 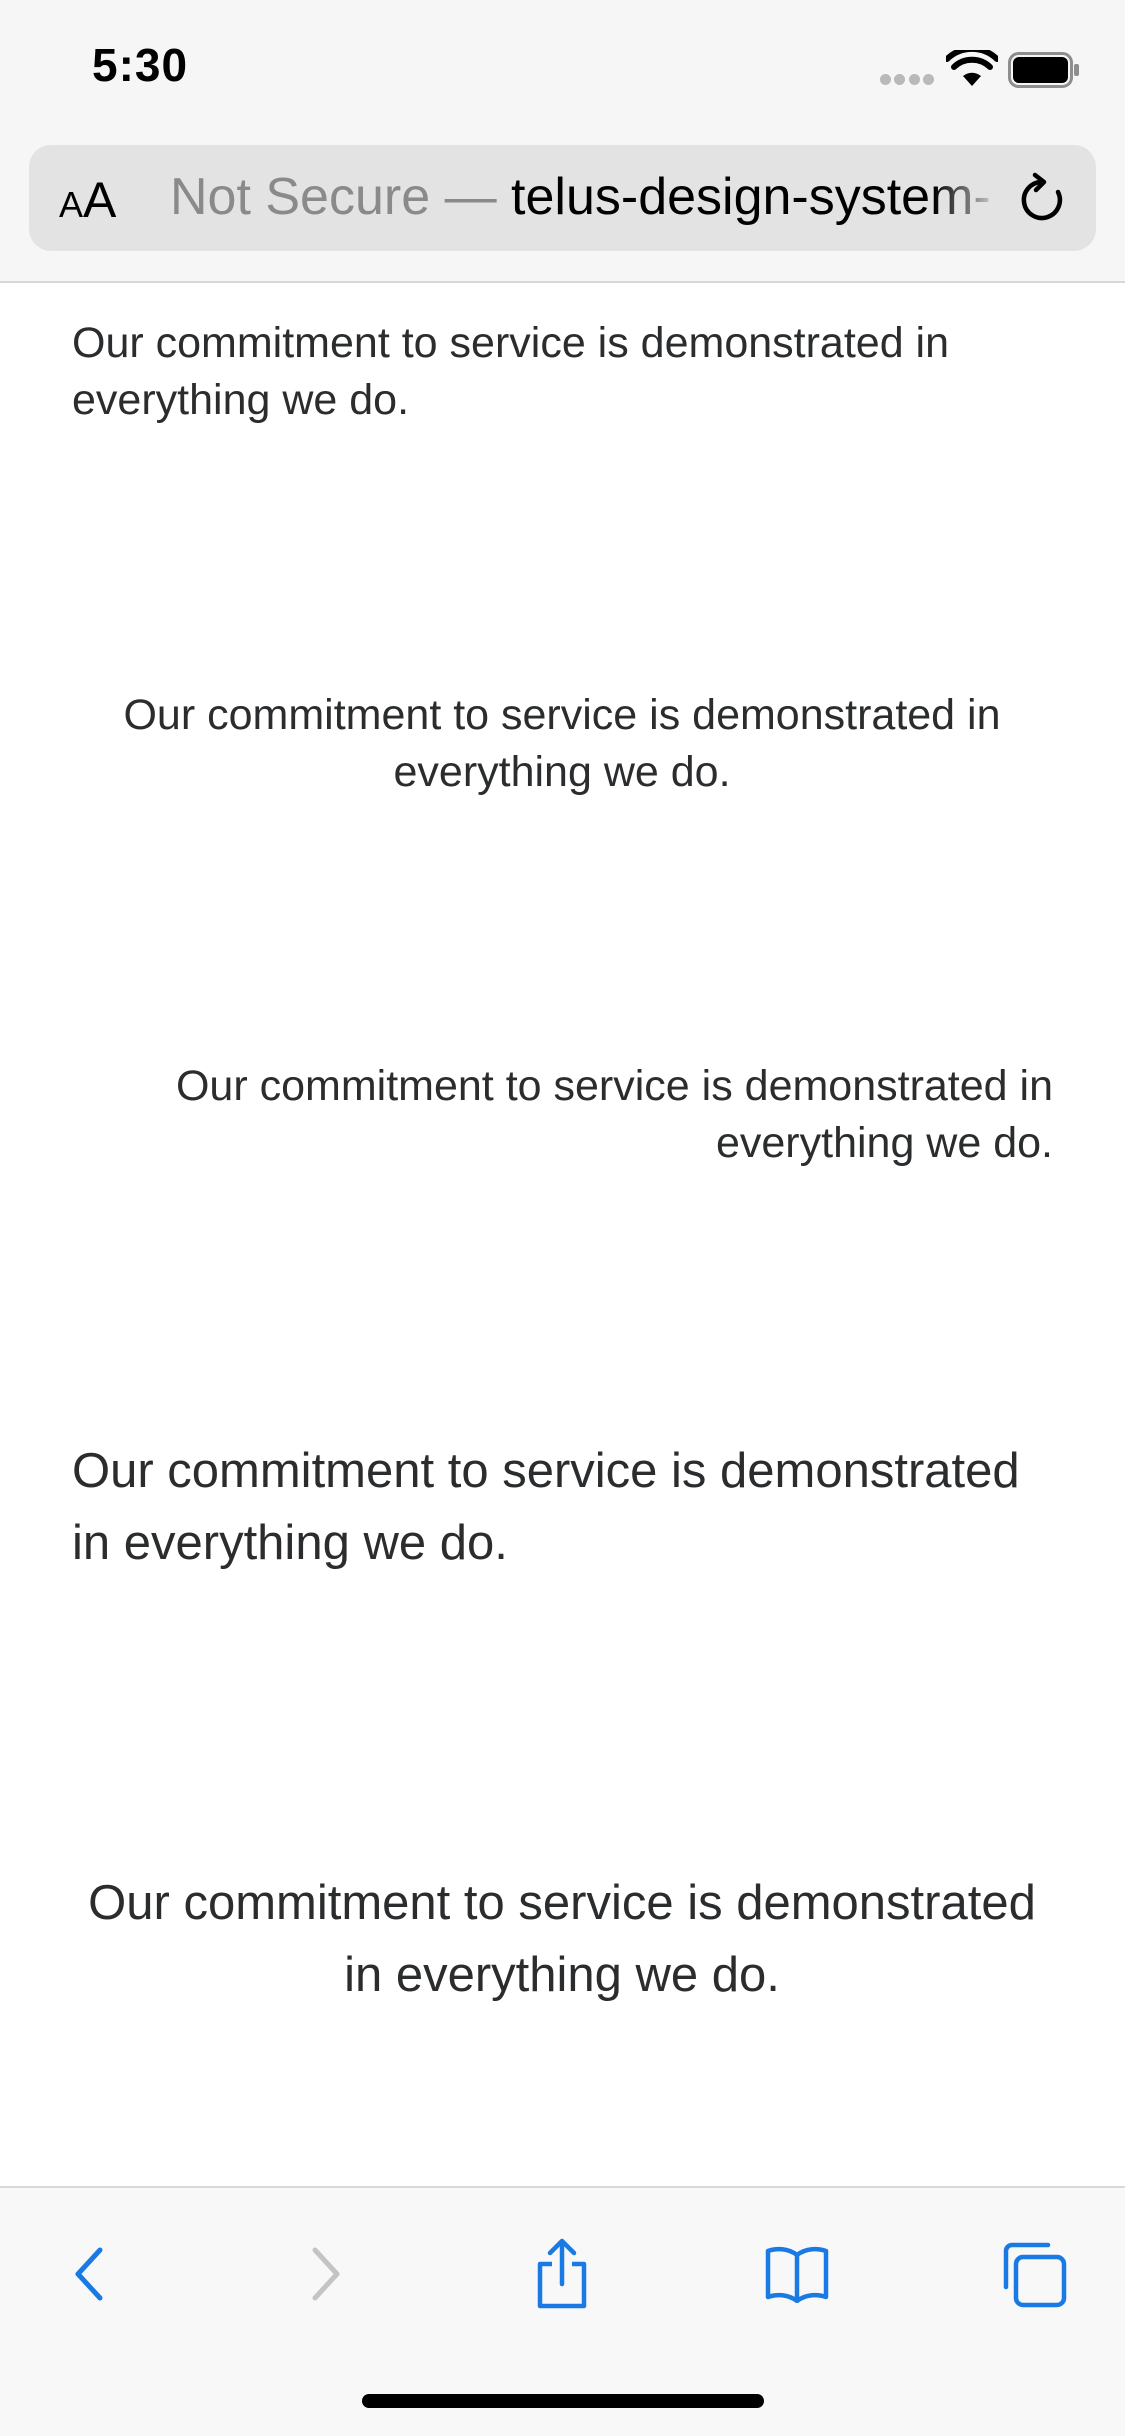 I want to click on cellular-signal-icon, so click(x=907, y=80).